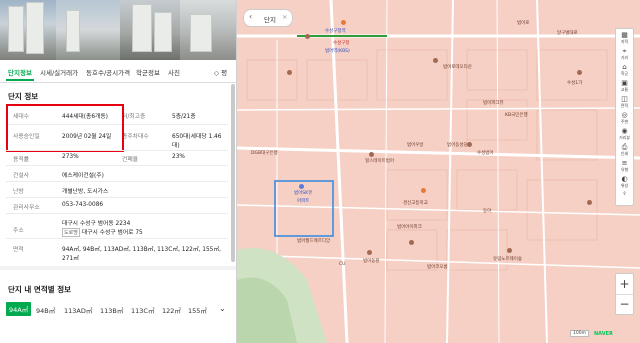 The width and height of the screenshot is (640, 343). What do you see at coordinates (371, 261) in the screenshot?
I see `map-label: 범어동원` at bounding box center [371, 261].